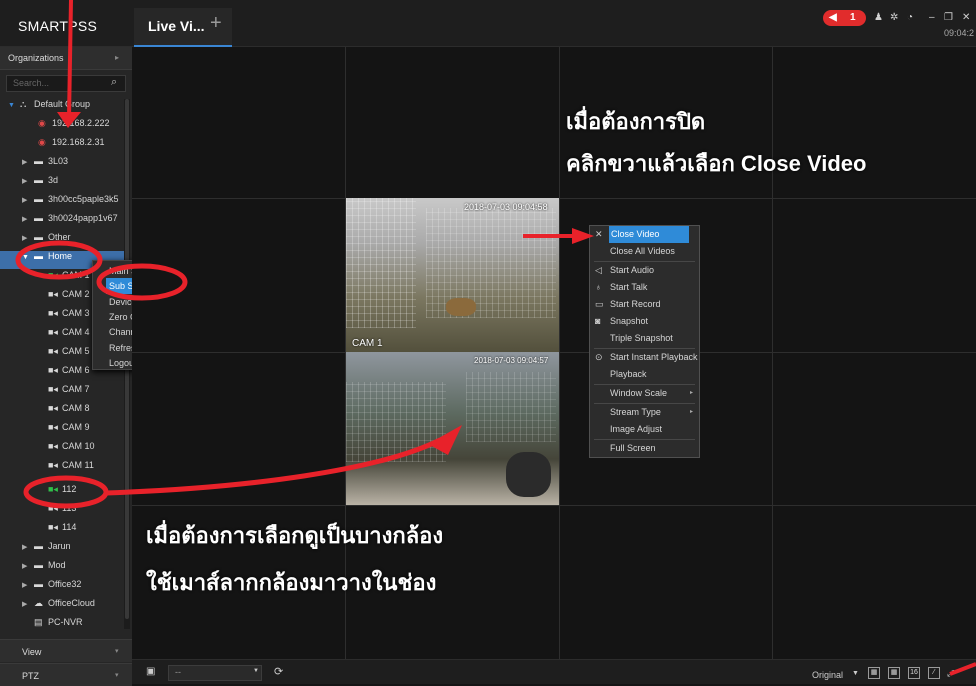  What do you see at coordinates (74, 127) in the screenshot?
I see `tree-node-device: ◉ 192.168.2.222` at bounding box center [74, 127].